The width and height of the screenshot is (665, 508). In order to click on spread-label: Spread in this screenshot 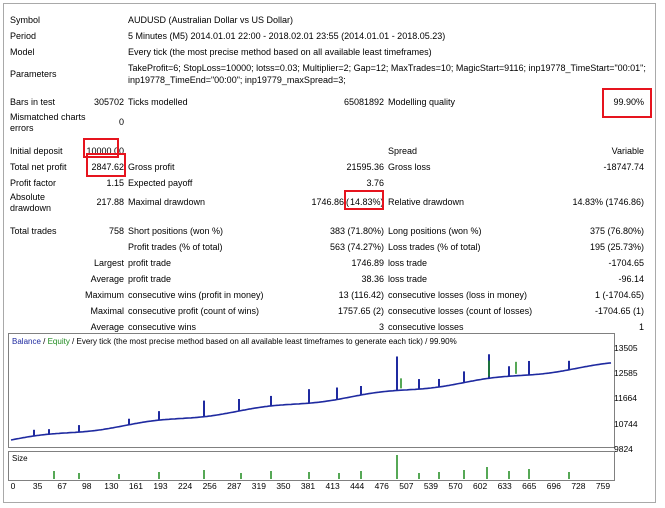, I will do `click(403, 151)`.